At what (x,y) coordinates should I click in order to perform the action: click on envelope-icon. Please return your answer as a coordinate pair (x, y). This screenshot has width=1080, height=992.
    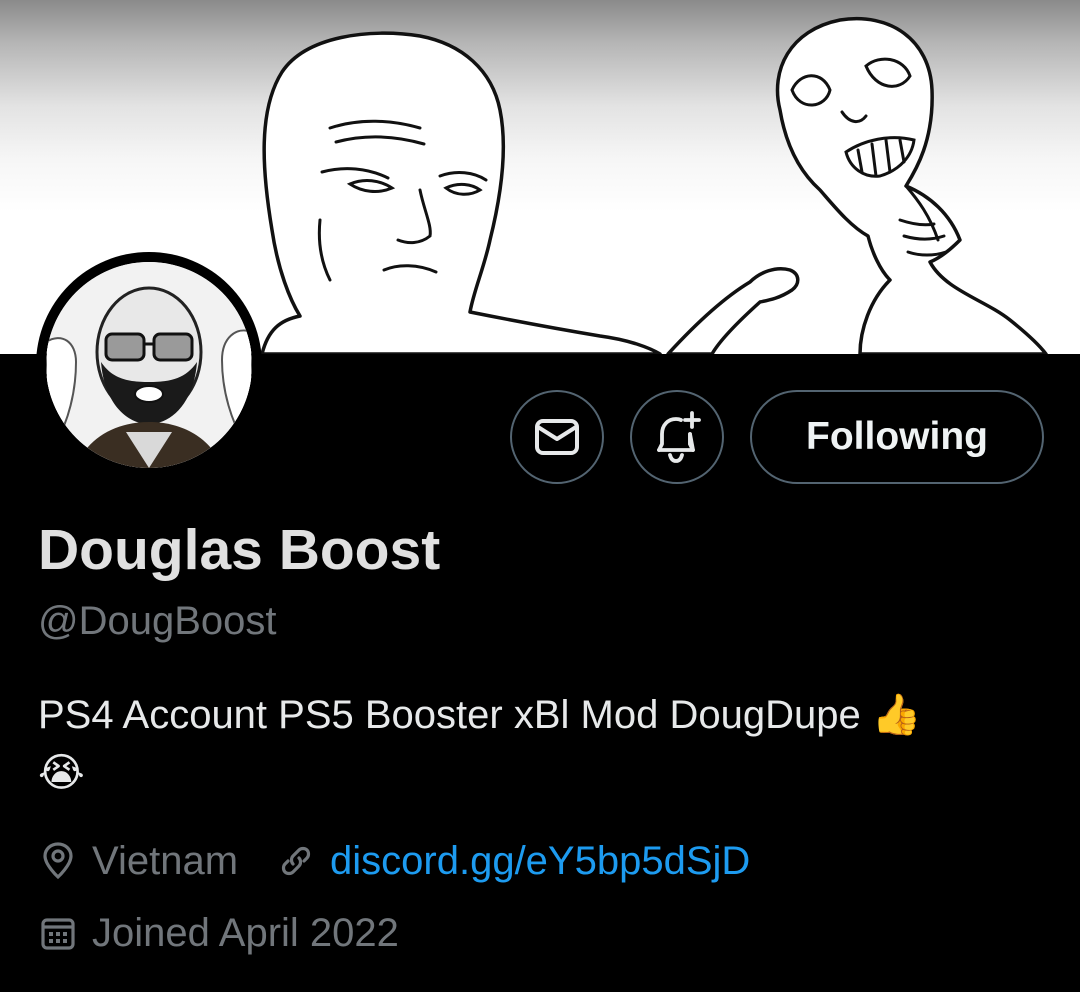
    Looking at the image, I should click on (557, 437).